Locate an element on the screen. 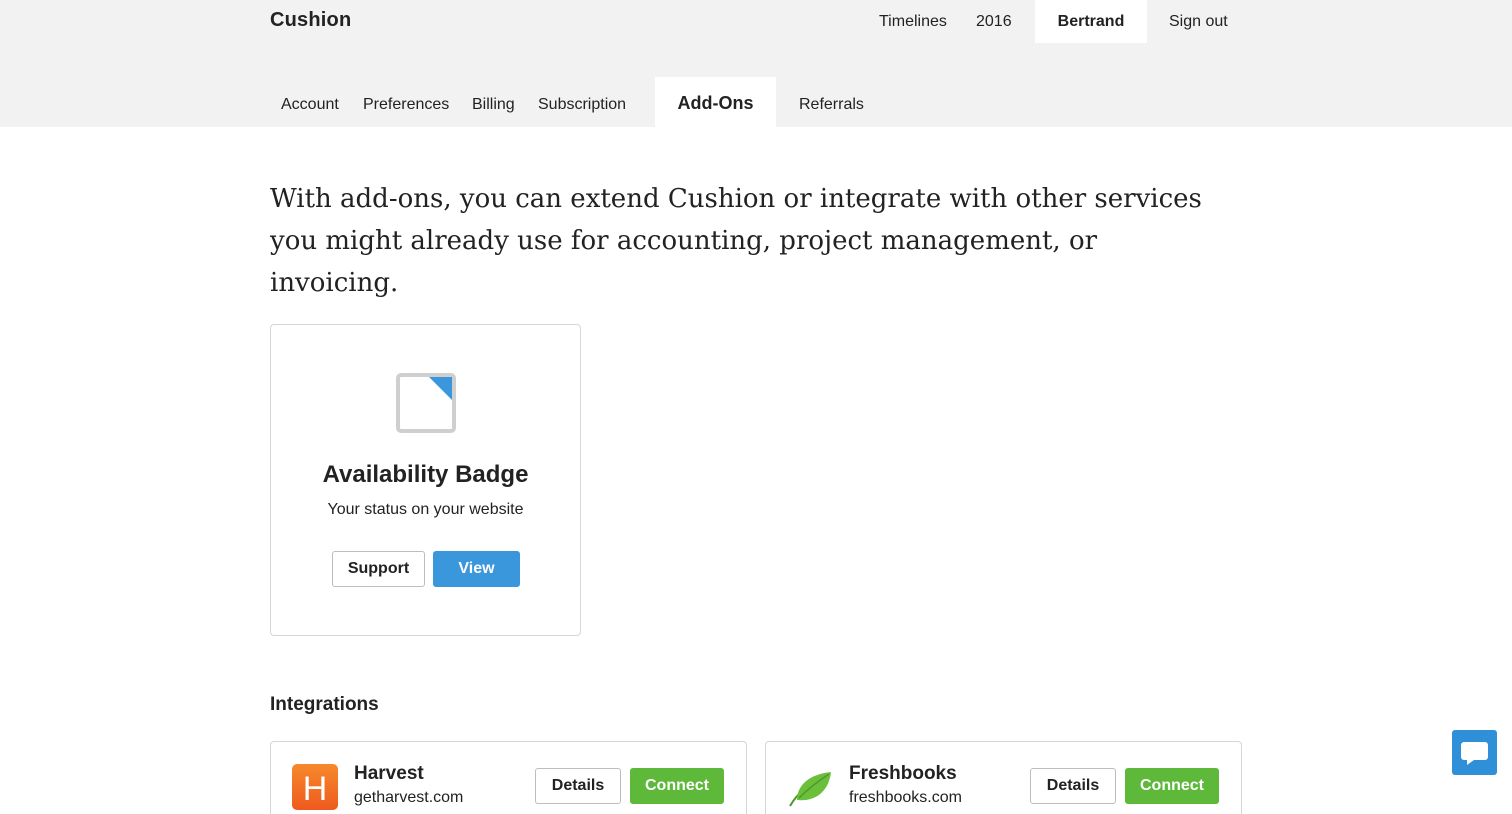  harvest-connect-button: Connect is located at coordinates (677, 786).